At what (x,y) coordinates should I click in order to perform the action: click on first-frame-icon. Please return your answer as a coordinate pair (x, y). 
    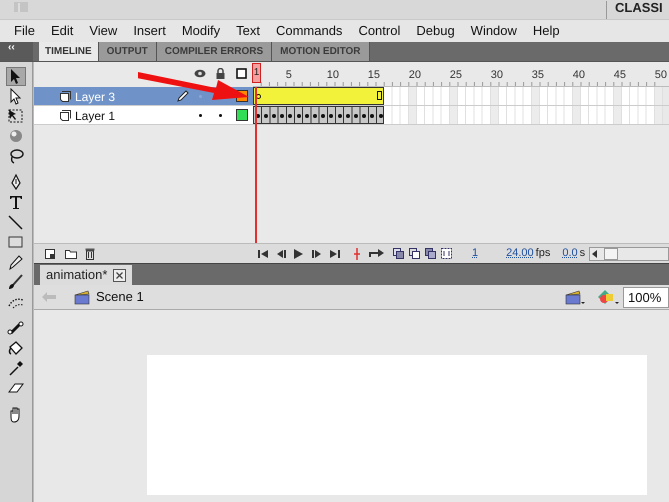
    Looking at the image, I should click on (263, 253).